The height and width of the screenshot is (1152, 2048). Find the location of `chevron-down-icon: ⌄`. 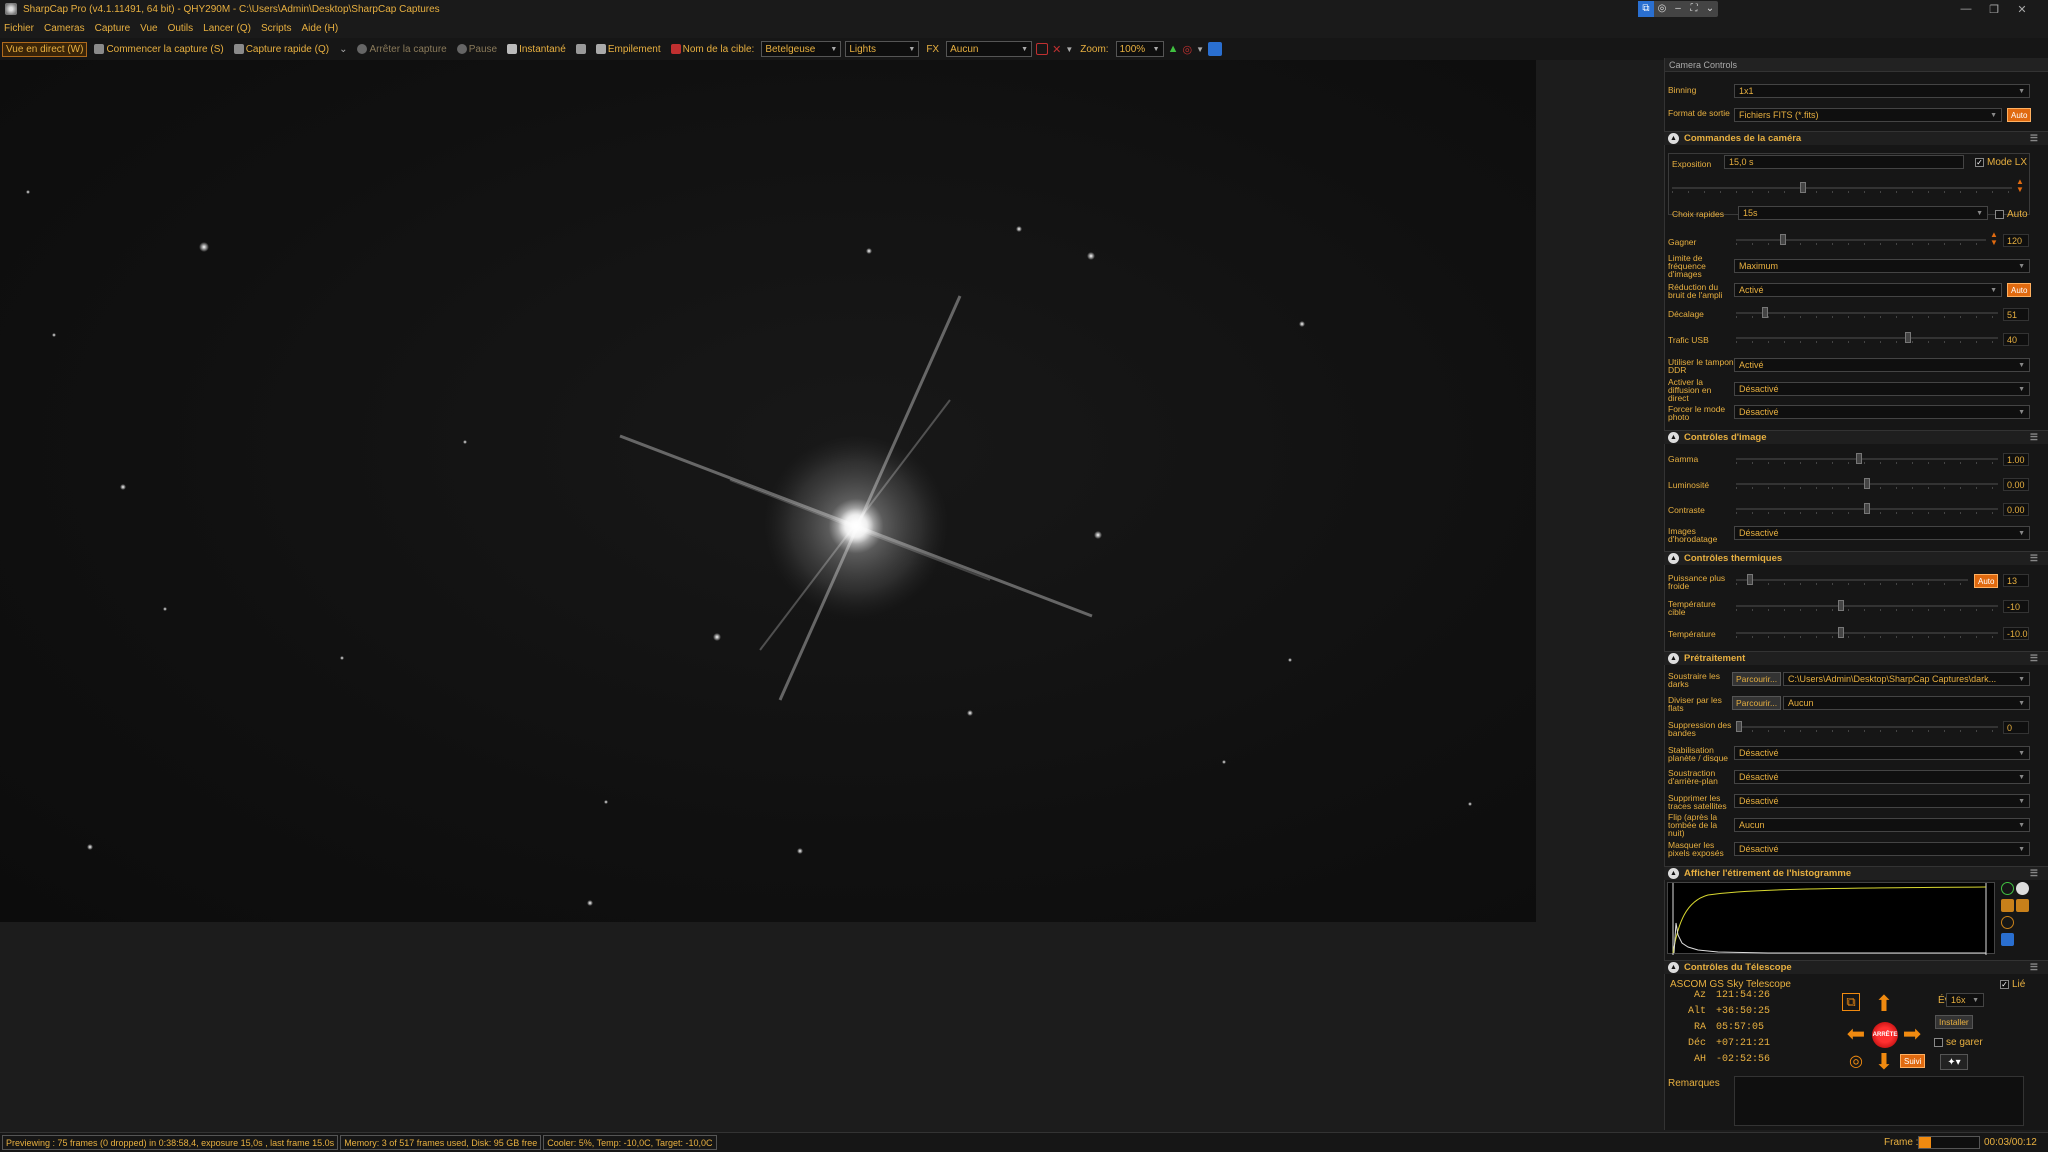

chevron-down-icon: ⌄ is located at coordinates (1710, 9).